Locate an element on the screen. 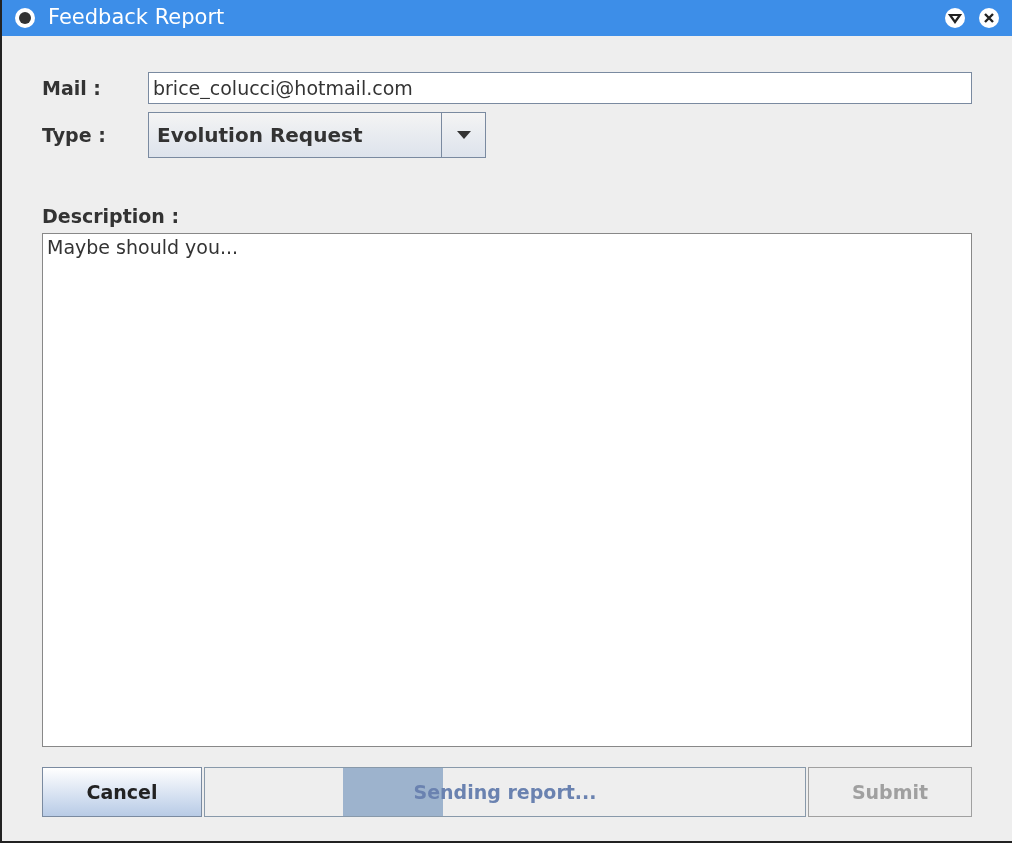 Image resolution: width=1012 pixels, height=843 pixels. dropdown-value: Evolution Request is located at coordinates (260, 135).